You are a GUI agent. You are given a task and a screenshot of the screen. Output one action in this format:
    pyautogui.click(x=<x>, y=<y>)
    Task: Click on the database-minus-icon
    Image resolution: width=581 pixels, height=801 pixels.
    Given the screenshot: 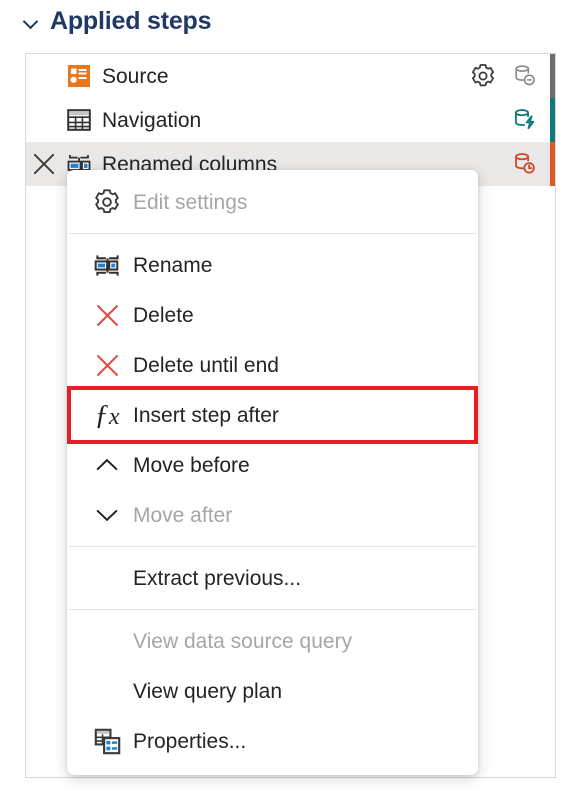 What is the action you would take?
    pyautogui.click(x=525, y=76)
    